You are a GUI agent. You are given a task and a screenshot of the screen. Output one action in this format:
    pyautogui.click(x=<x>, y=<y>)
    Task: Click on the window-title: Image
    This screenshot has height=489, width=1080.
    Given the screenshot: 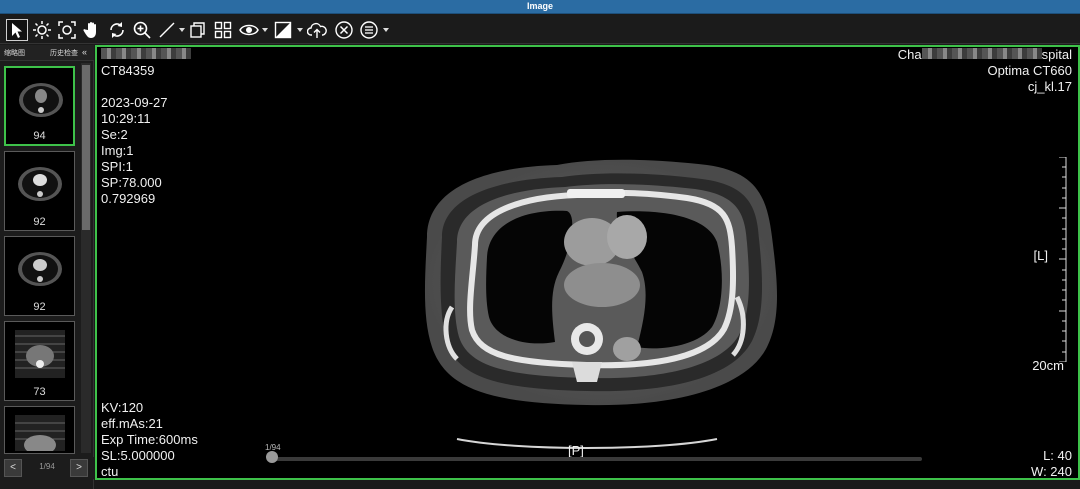 What is the action you would take?
    pyautogui.click(x=539, y=6)
    